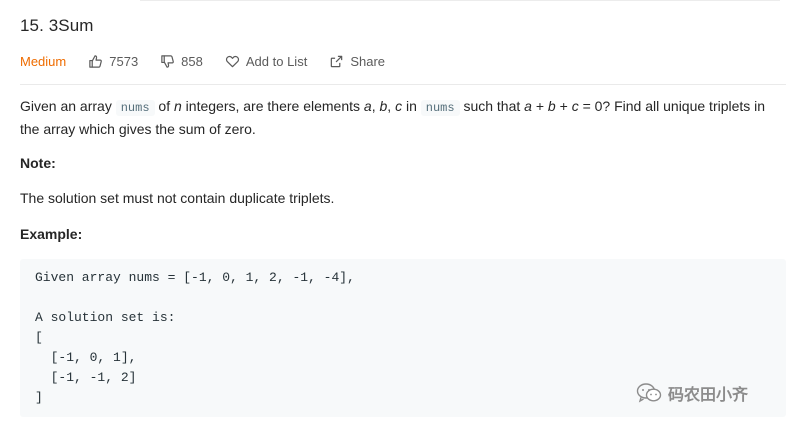  I want to click on like-button: 7573, so click(113, 61).